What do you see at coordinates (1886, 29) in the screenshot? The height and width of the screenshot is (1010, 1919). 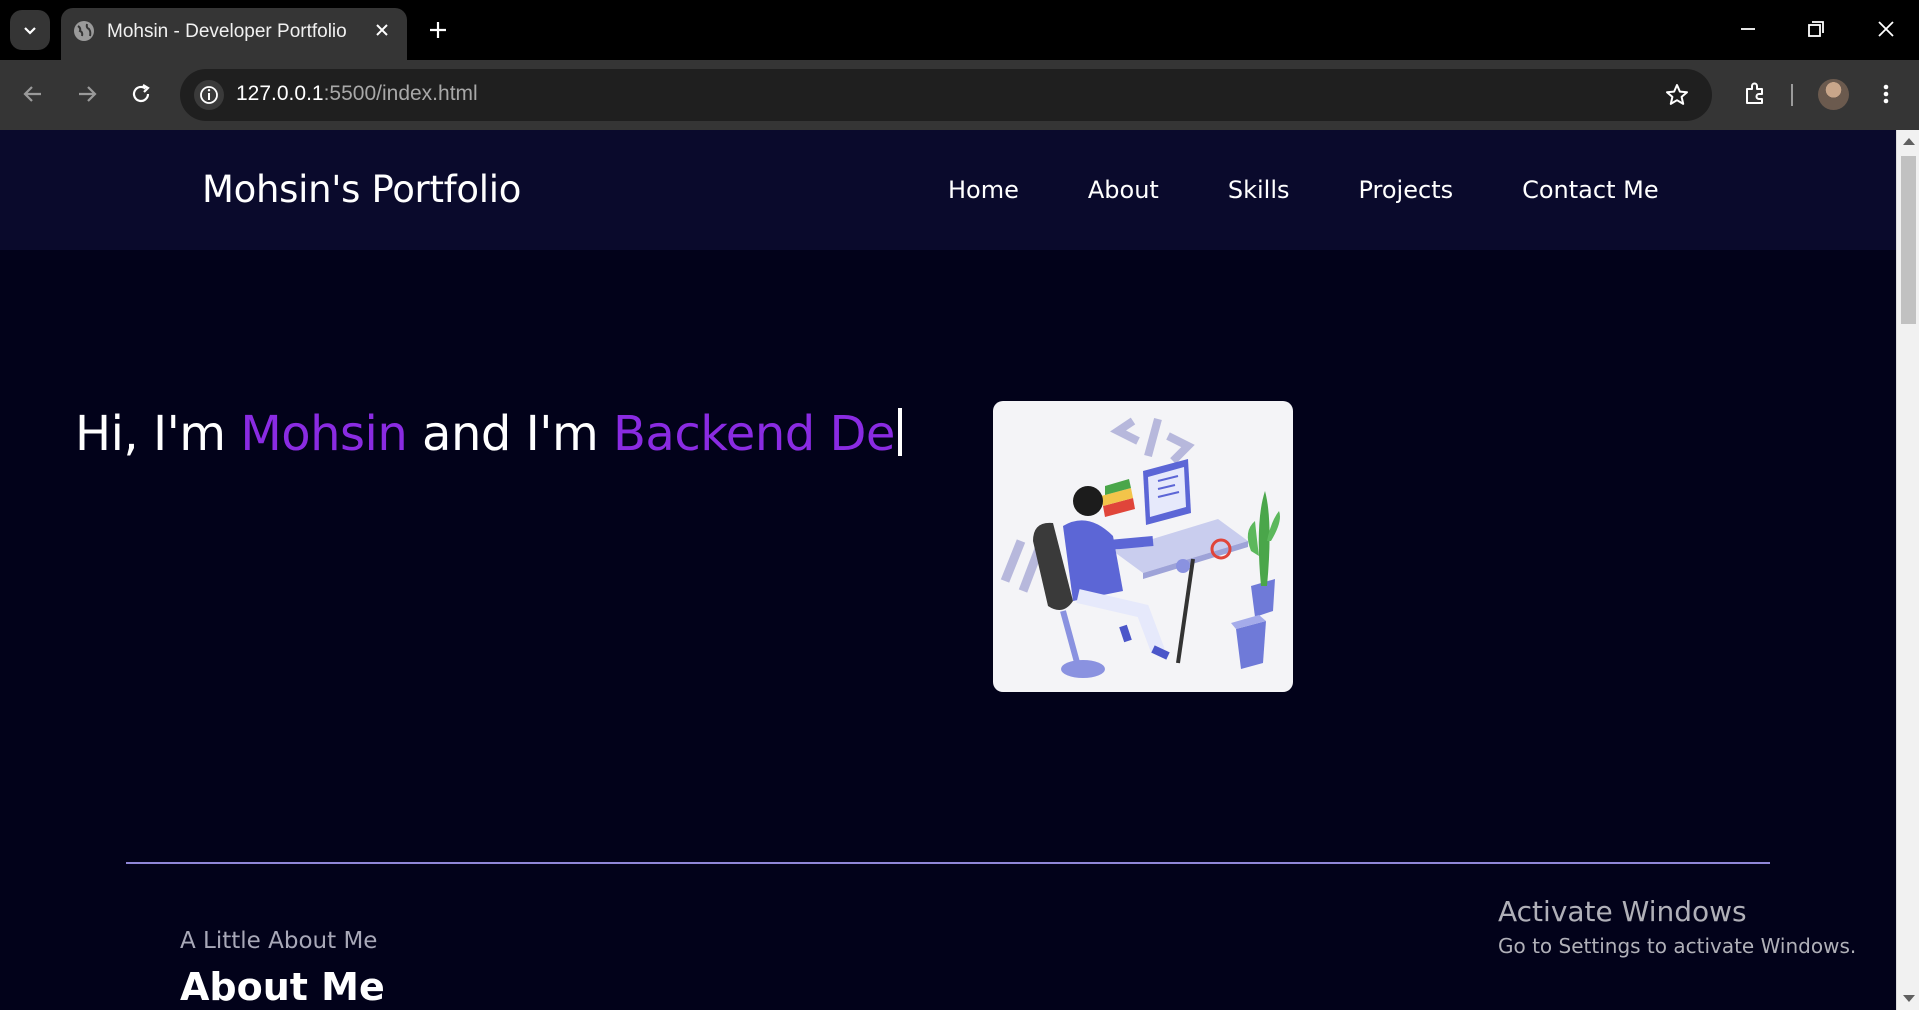 I see `window-close-icon` at bounding box center [1886, 29].